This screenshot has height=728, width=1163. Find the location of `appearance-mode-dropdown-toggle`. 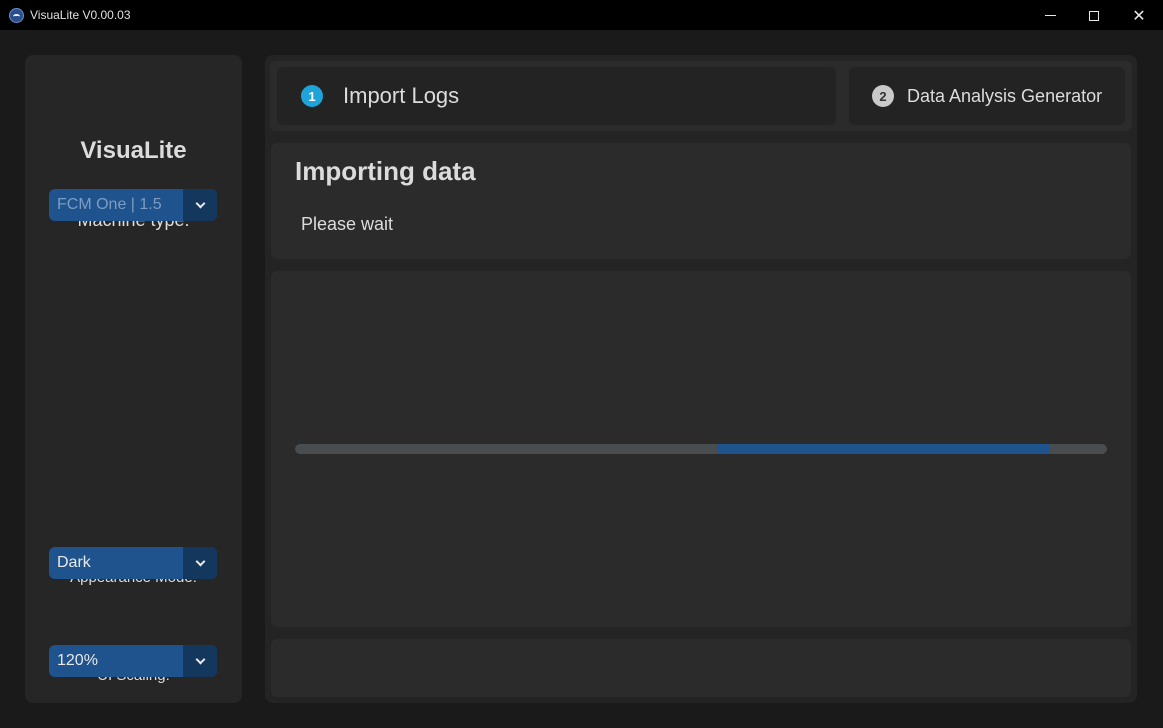

appearance-mode-dropdown-toggle is located at coordinates (200, 563).